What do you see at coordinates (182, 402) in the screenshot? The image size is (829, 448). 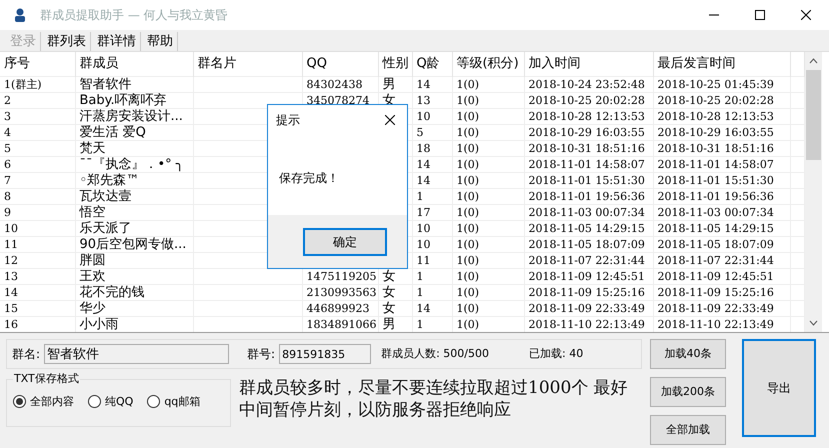 I see `radio-label: qq邮箱` at bounding box center [182, 402].